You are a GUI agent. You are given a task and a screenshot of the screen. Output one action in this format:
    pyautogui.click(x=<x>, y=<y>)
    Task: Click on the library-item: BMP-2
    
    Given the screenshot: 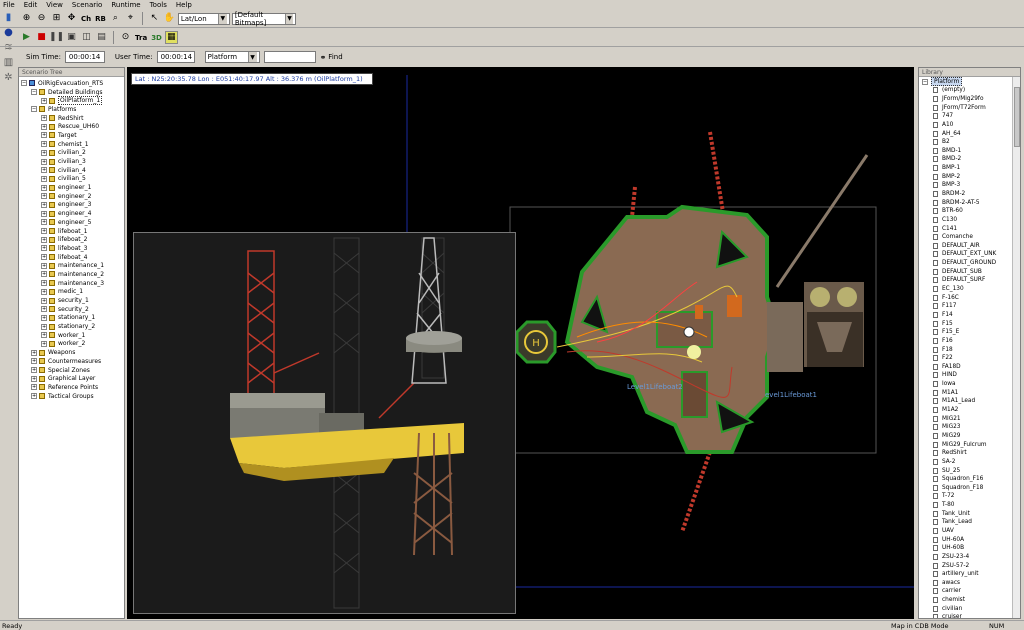 What is the action you would take?
    pyautogui.click(x=969, y=176)
    